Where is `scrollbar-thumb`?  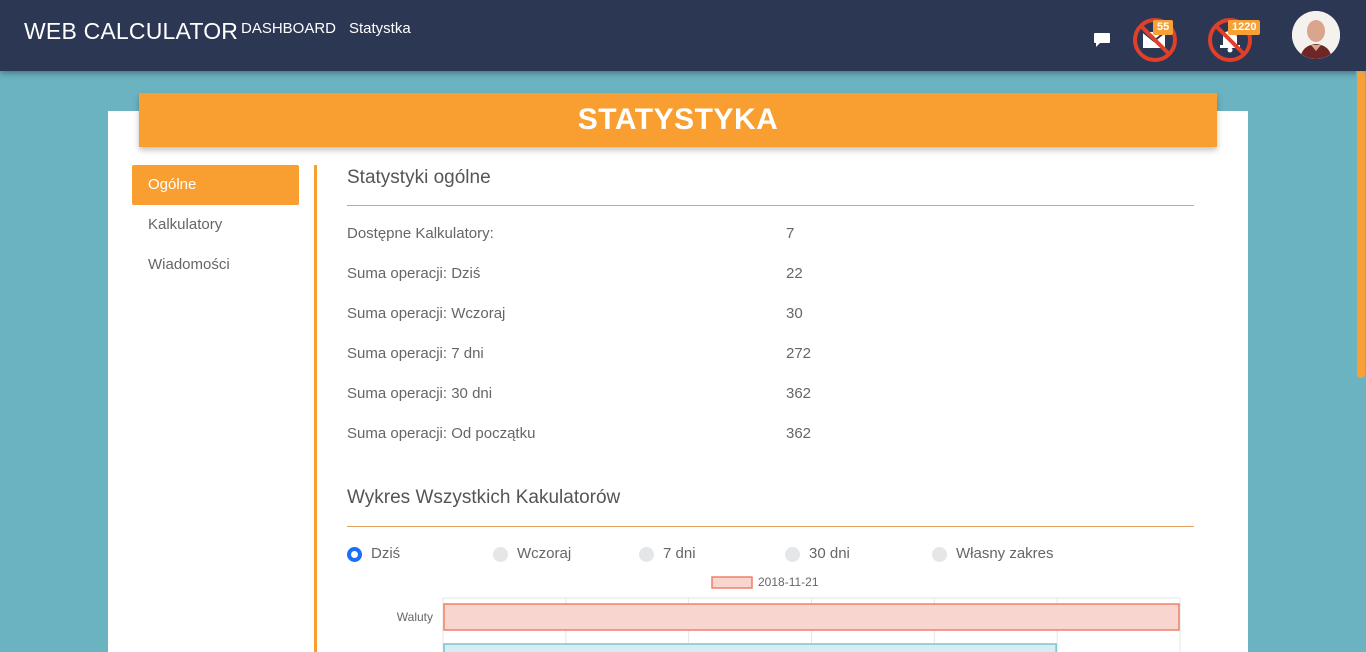 scrollbar-thumb is located at coordinates (1361, 224).